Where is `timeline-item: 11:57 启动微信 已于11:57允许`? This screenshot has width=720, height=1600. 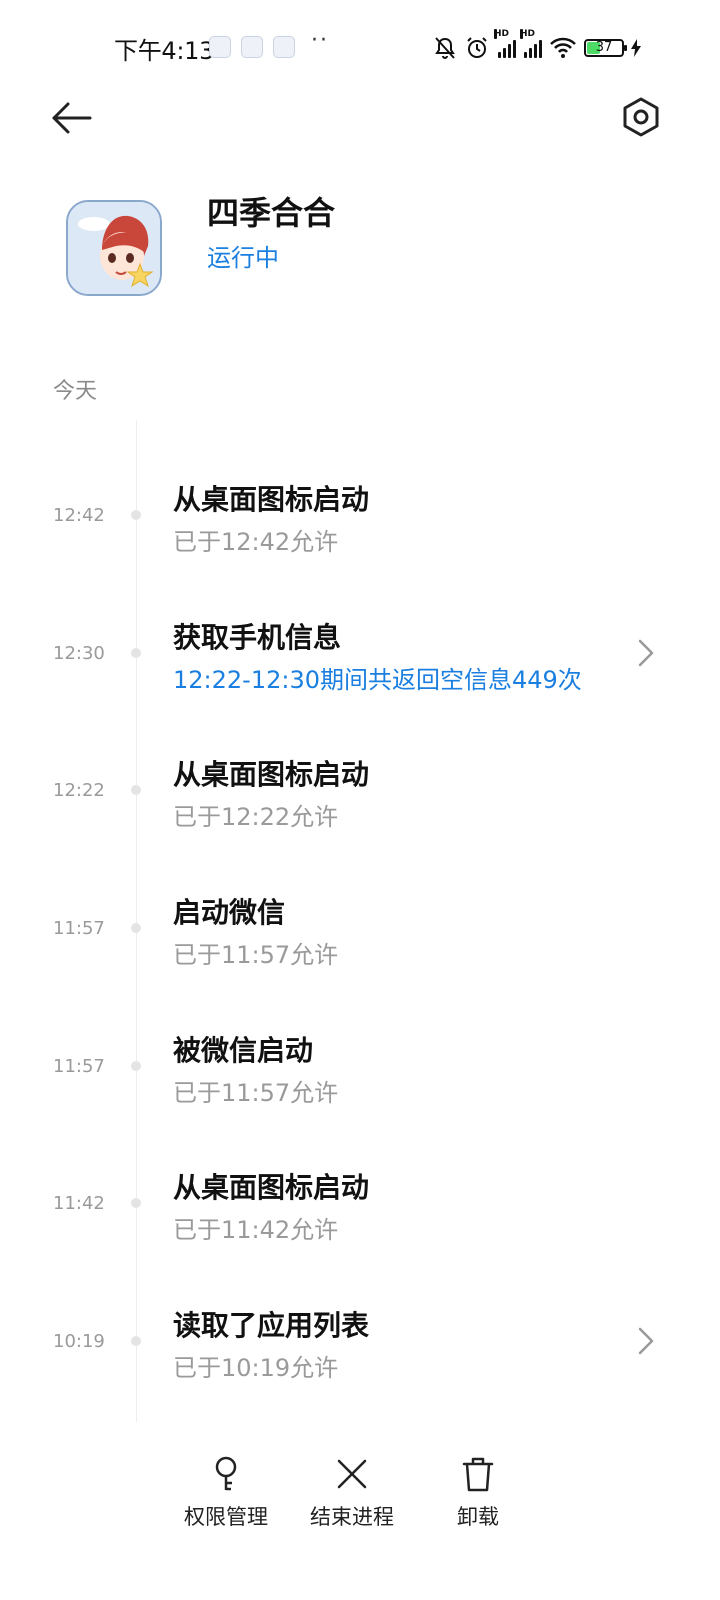
timeline-item: 11:57 启动微信 已于11:57允许 is located at coordinates (360, 938).